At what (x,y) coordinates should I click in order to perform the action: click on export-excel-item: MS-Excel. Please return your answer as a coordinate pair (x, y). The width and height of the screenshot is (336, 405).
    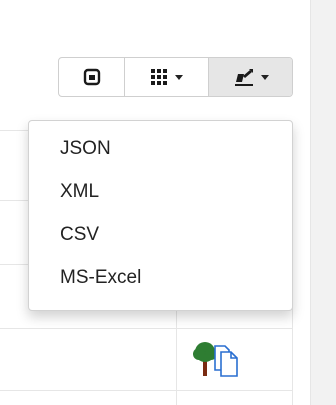
    Looking at the image, I should click on (160, 277).